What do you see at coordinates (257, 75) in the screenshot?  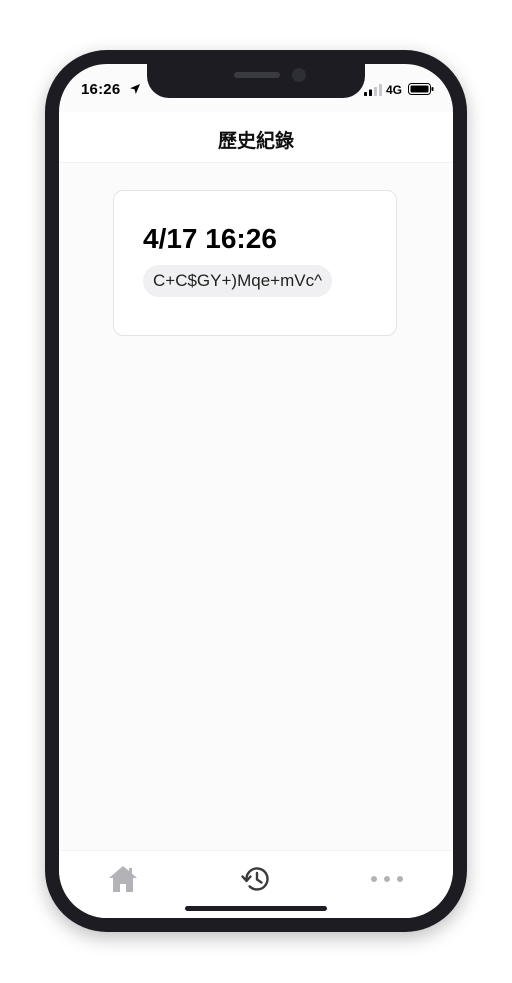 I see `speaker` at bounding box center [257, 75].